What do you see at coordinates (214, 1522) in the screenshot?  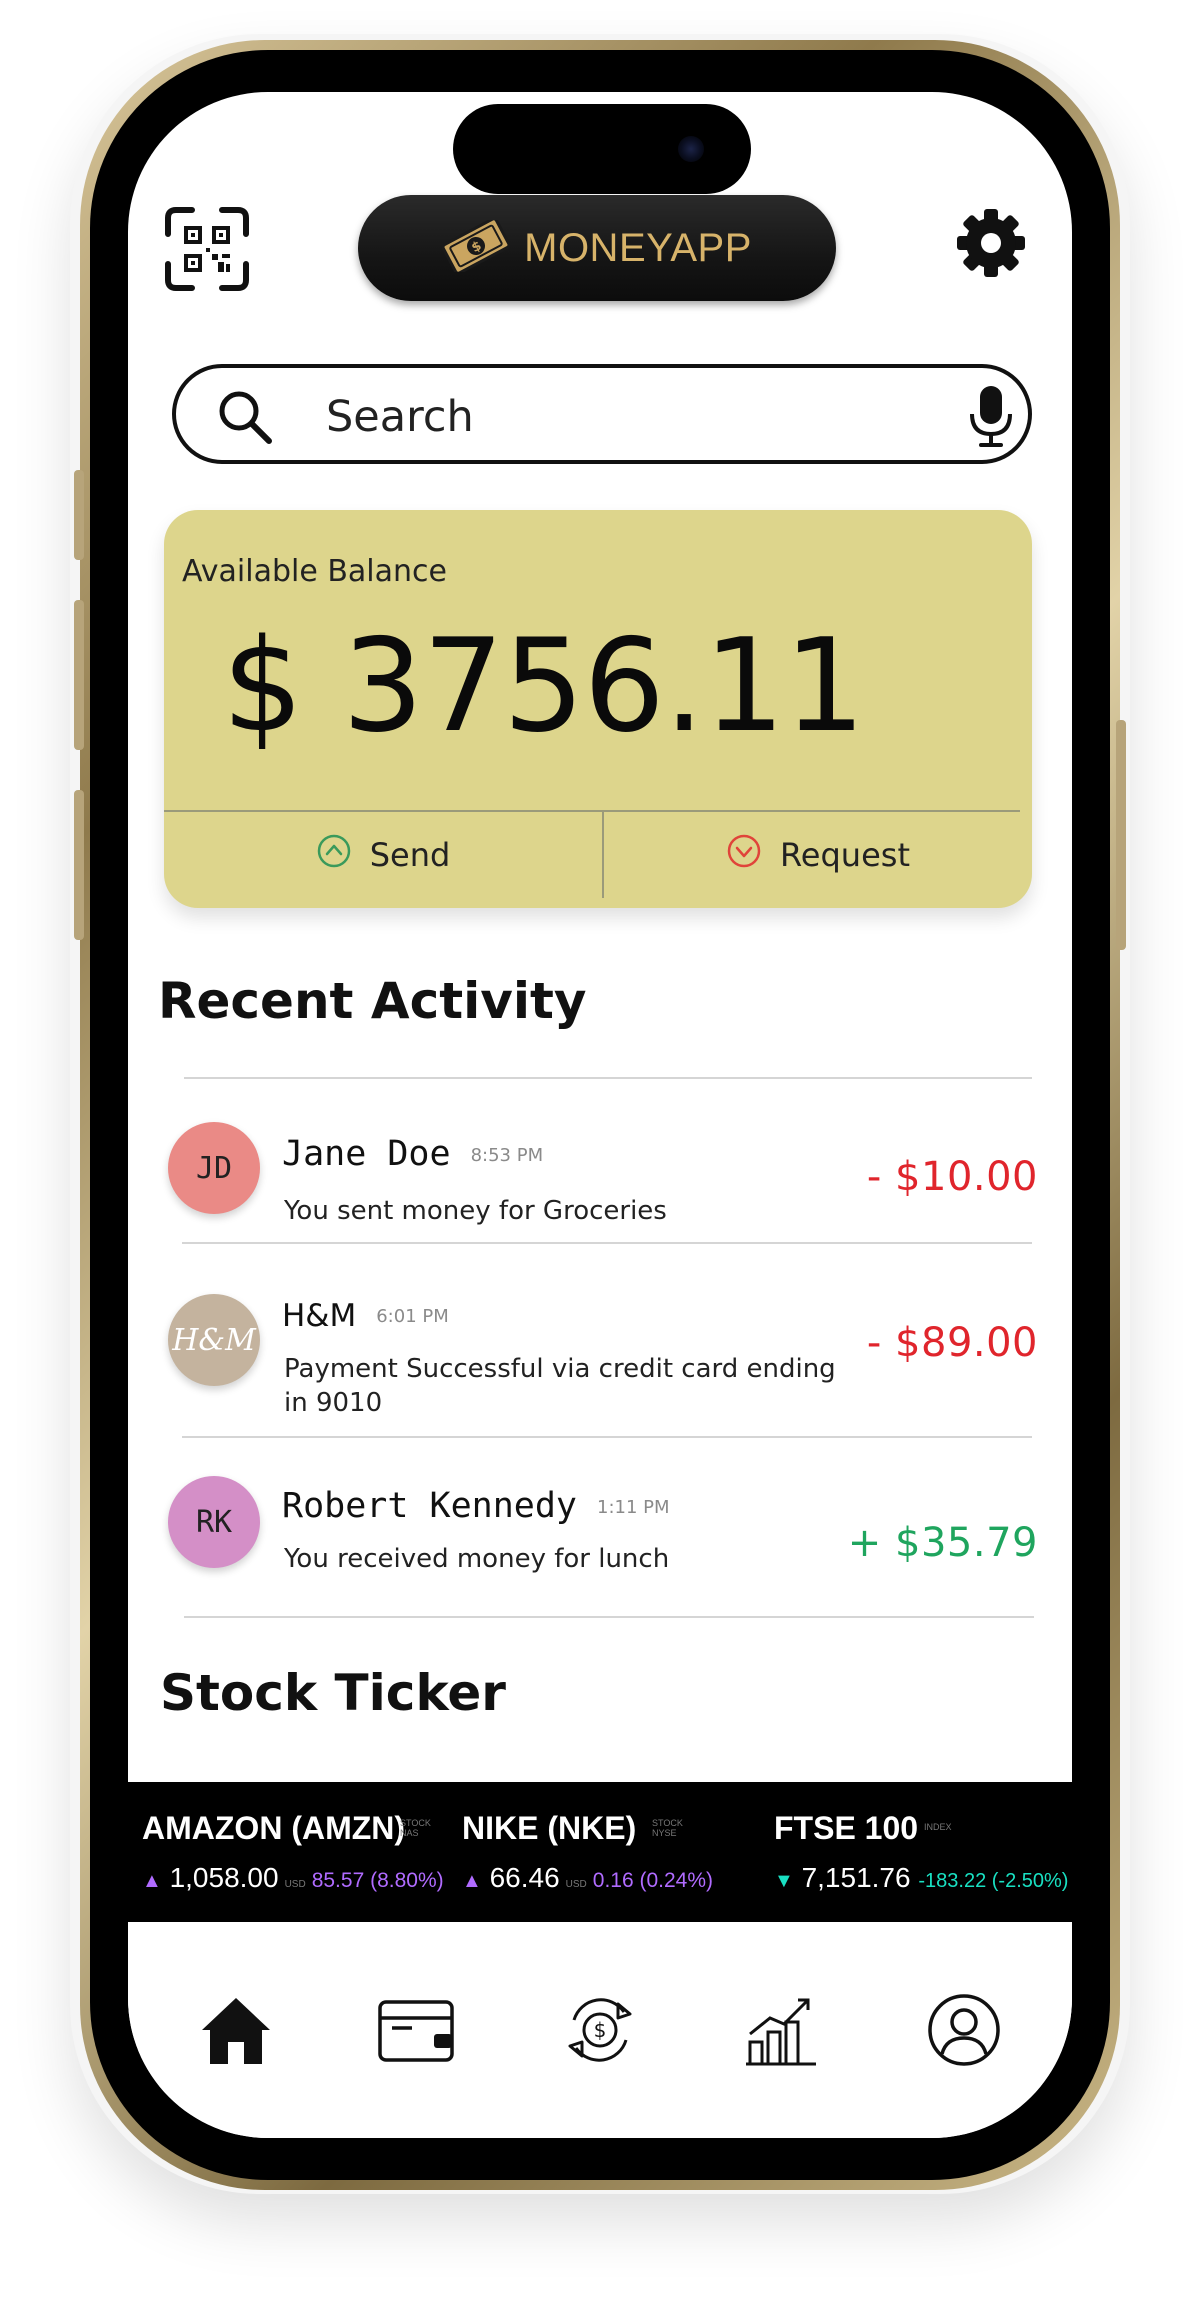 I see `avatar: RK` at bounding box center [214, 1522].